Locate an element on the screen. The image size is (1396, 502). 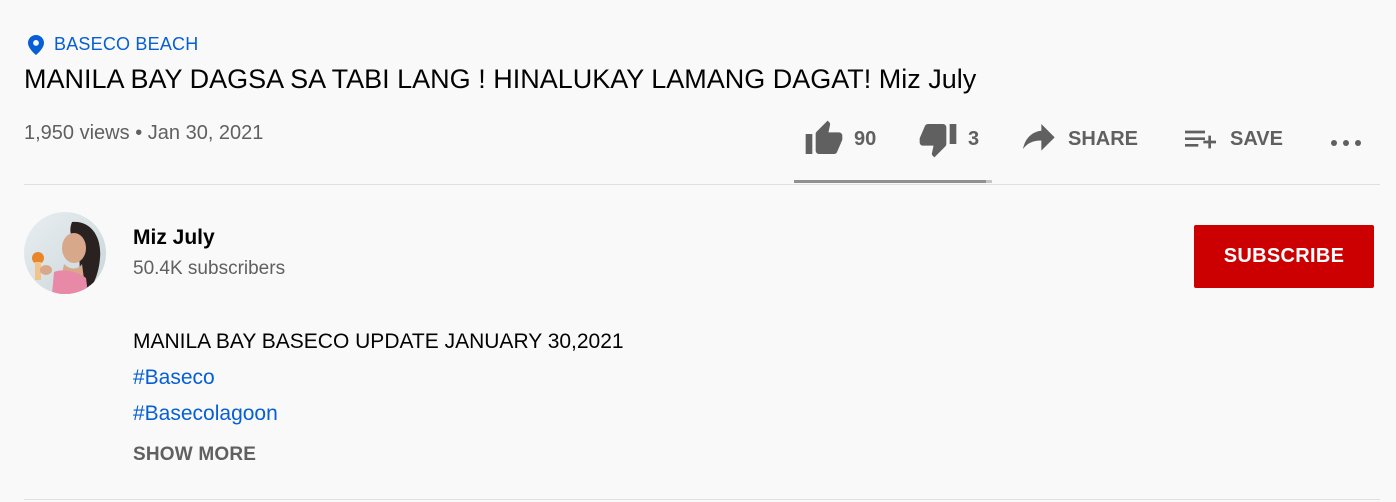
video-meta: 1,950 views • Jan 30, 2021 is located at coordinates (143, 133).